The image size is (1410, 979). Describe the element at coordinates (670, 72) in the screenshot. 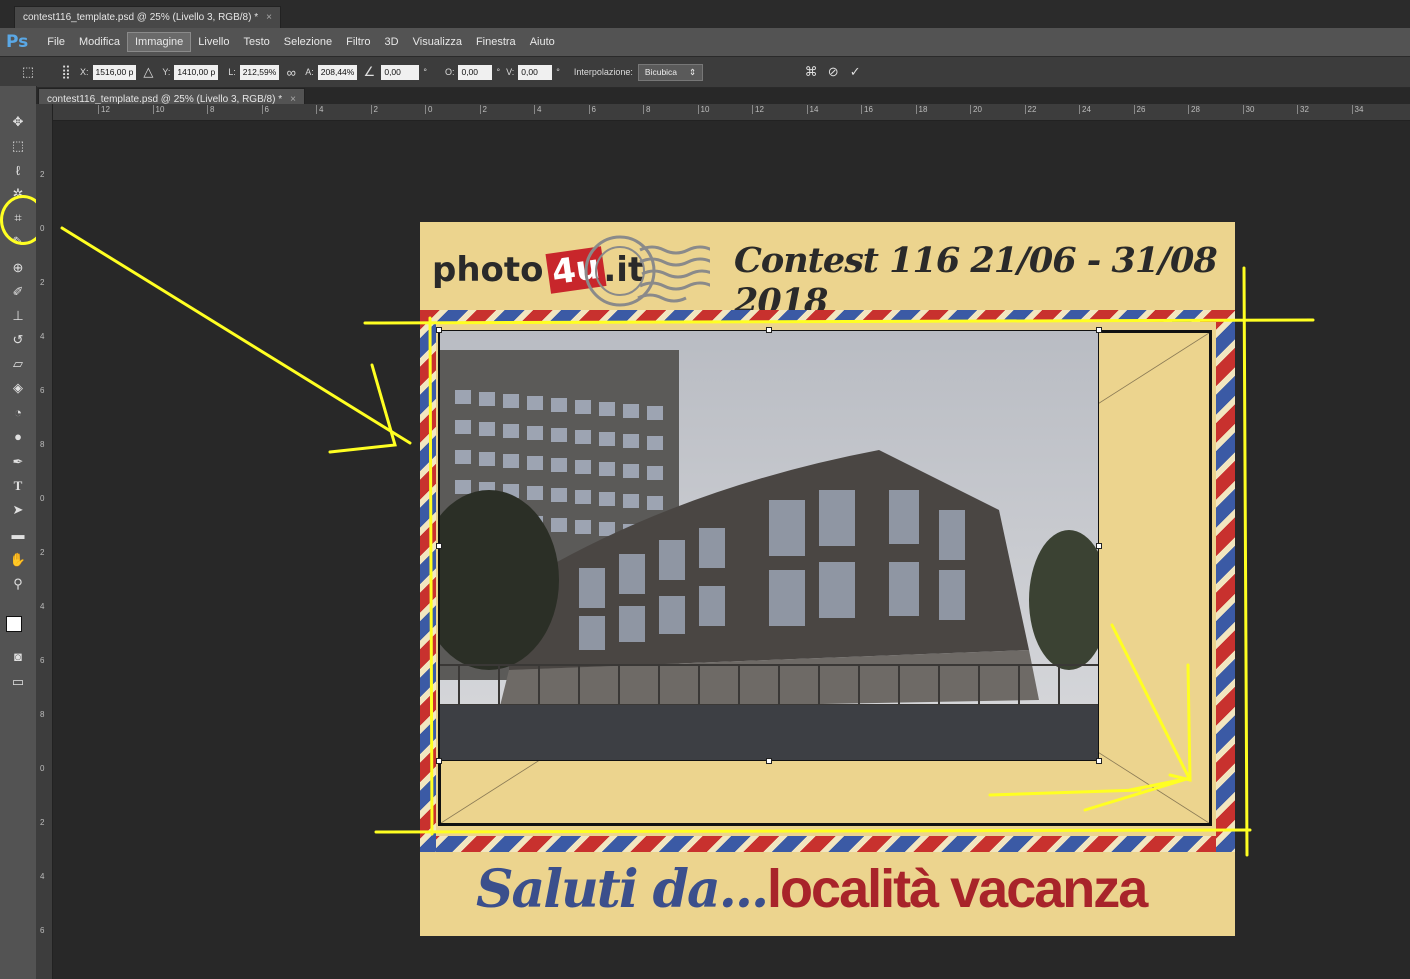

I see `interpolation-select: Bicubica ⇕` at that location.